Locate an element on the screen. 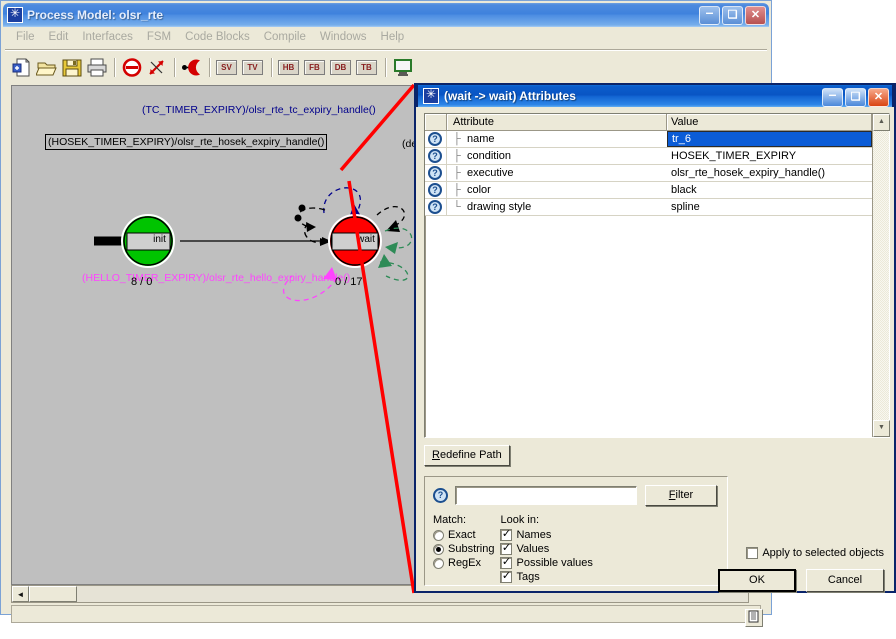 This screenshot has width=896, height=639. checkbox-tags-indicator is located at coordinates (506, 576).